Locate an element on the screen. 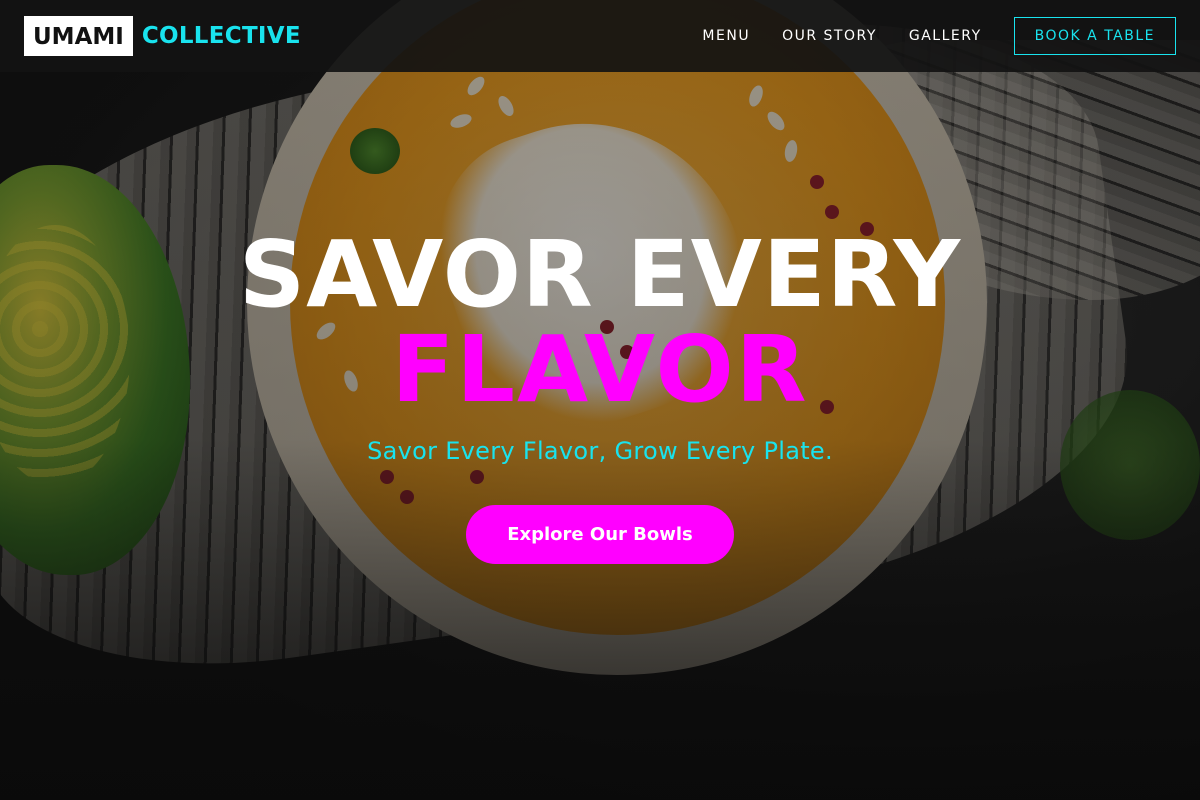  hero-headline-line2: FLAVOR is located at coordinates (600, 369).